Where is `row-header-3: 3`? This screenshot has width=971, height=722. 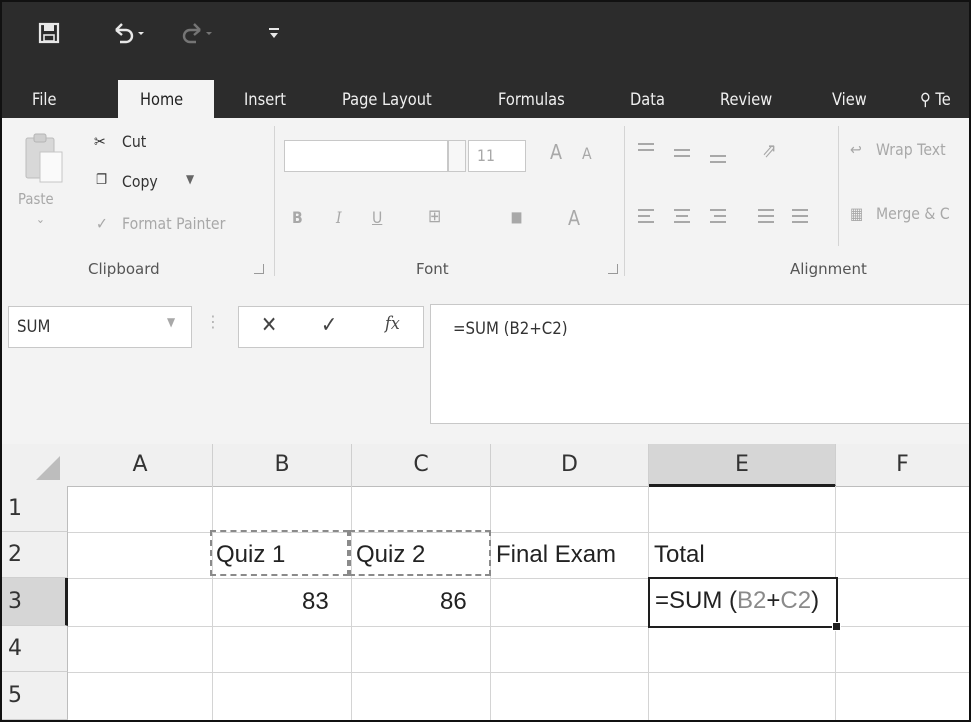
row-header-3: 3 is located at coordinates (35, 602).